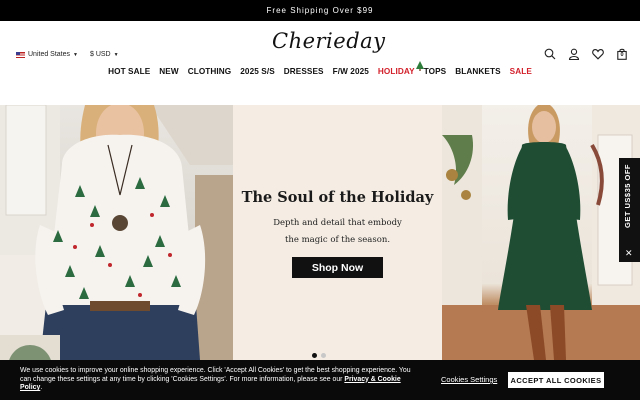  Describe the element at coordinates (574, 54) in the screenshot. I see `account-icon` at that location.